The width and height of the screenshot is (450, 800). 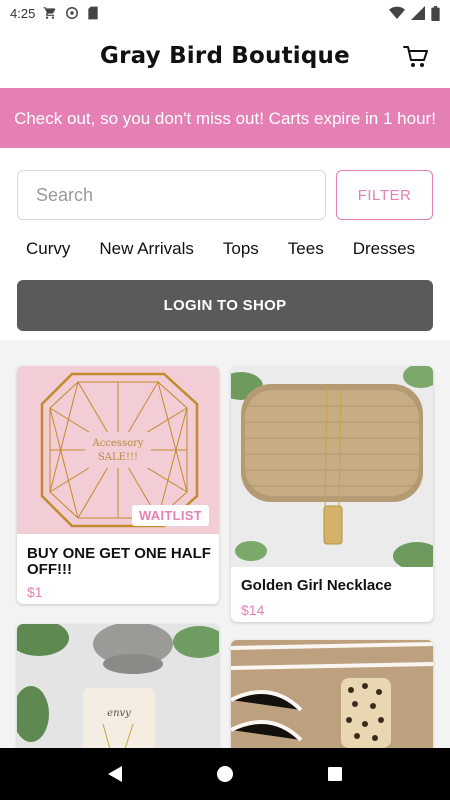 What do you see at coordinates (93, 13) in the screenshot?
I see `sd-card-icon` at bounding box center [93, 13].